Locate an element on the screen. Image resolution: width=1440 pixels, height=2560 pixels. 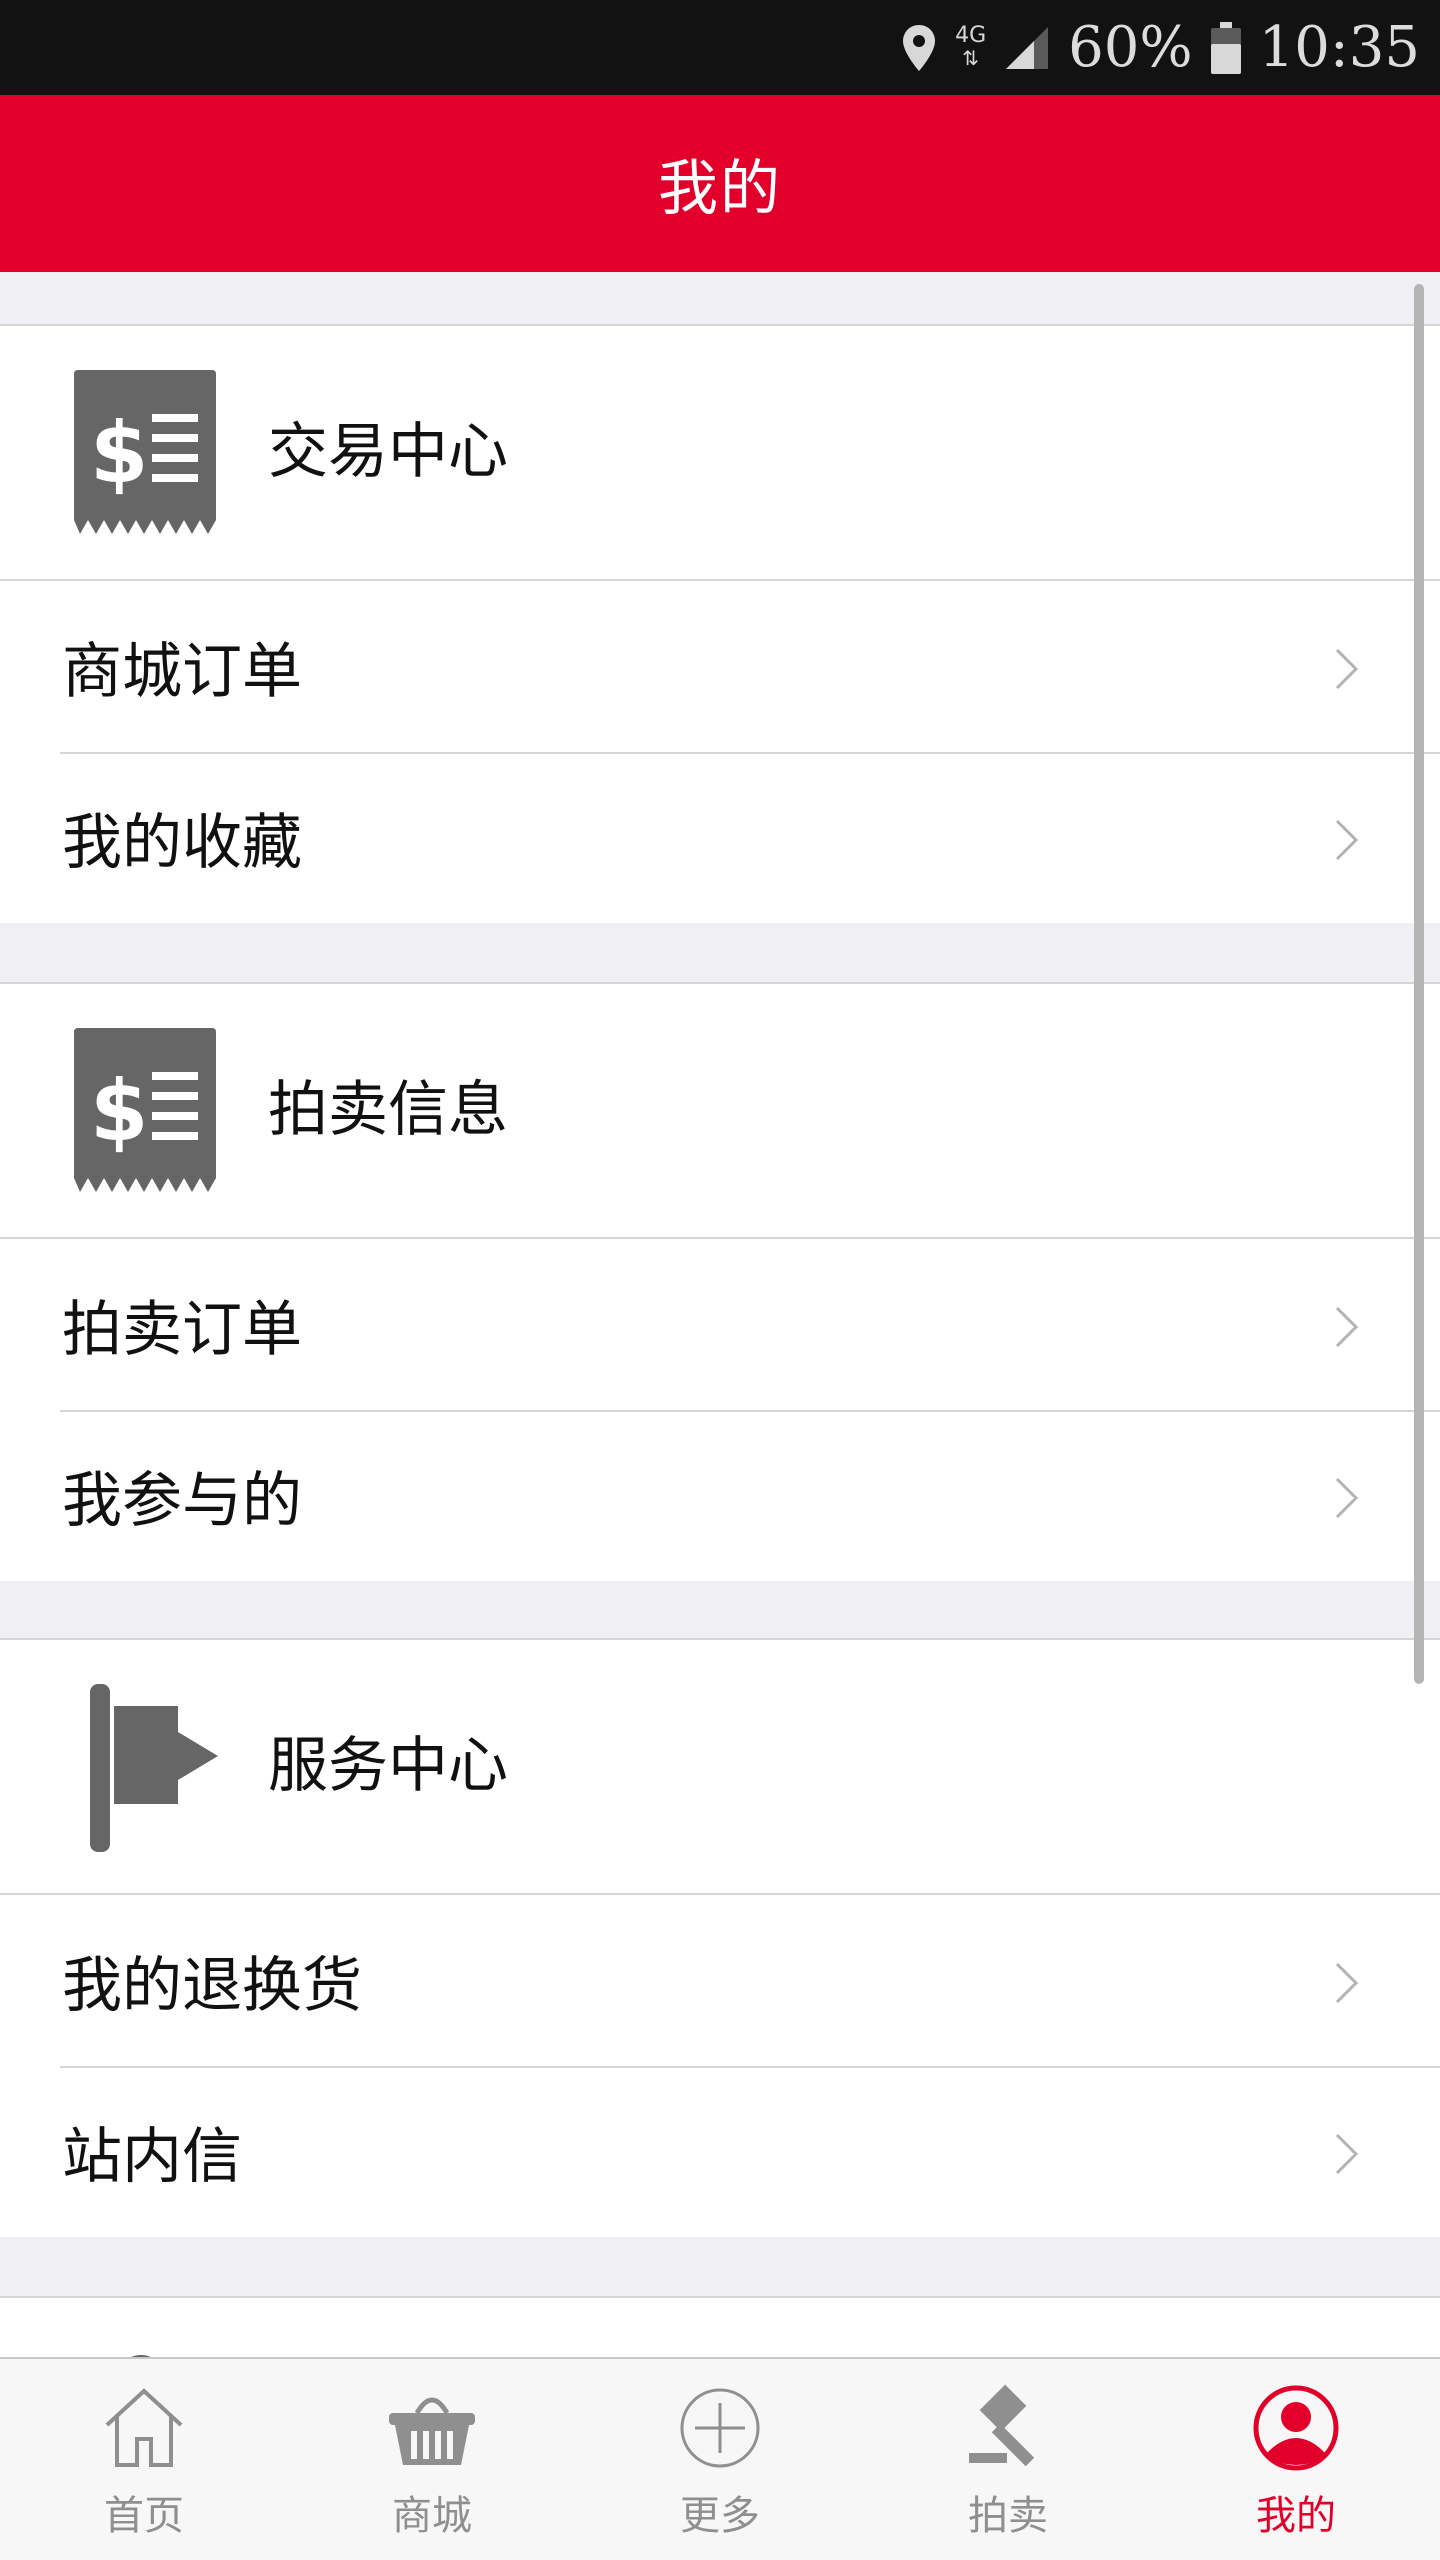
tab-home: 首页 is located at coordinates (144, 2459).